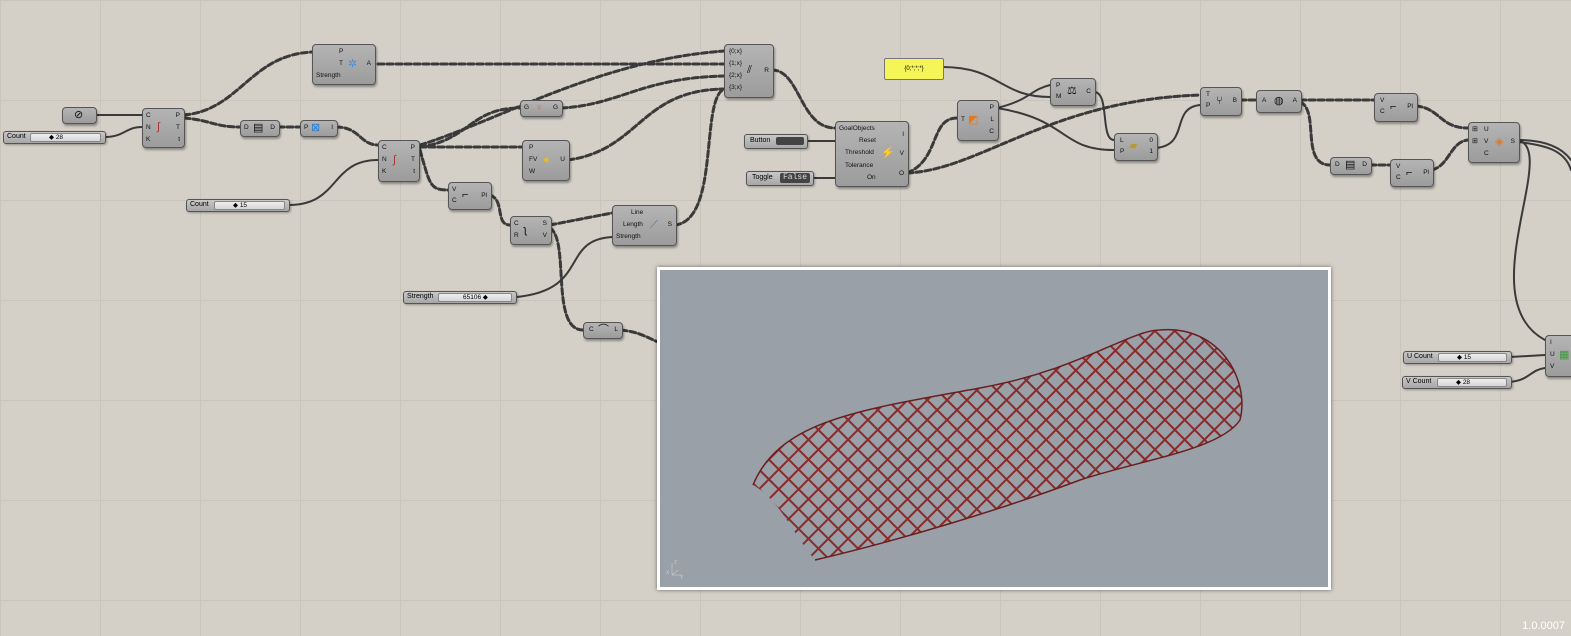 Image resolution: width=1571 pixels, height=636 pixels. What do you see at coordinates (682, 578) in the screenshot?
I see `axis-label-y: Y` at bounding box center [682, 578].